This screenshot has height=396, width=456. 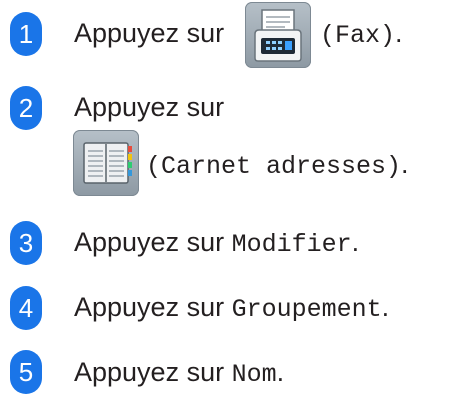 I want to click on fax-icon, so click(x=278, y=35).